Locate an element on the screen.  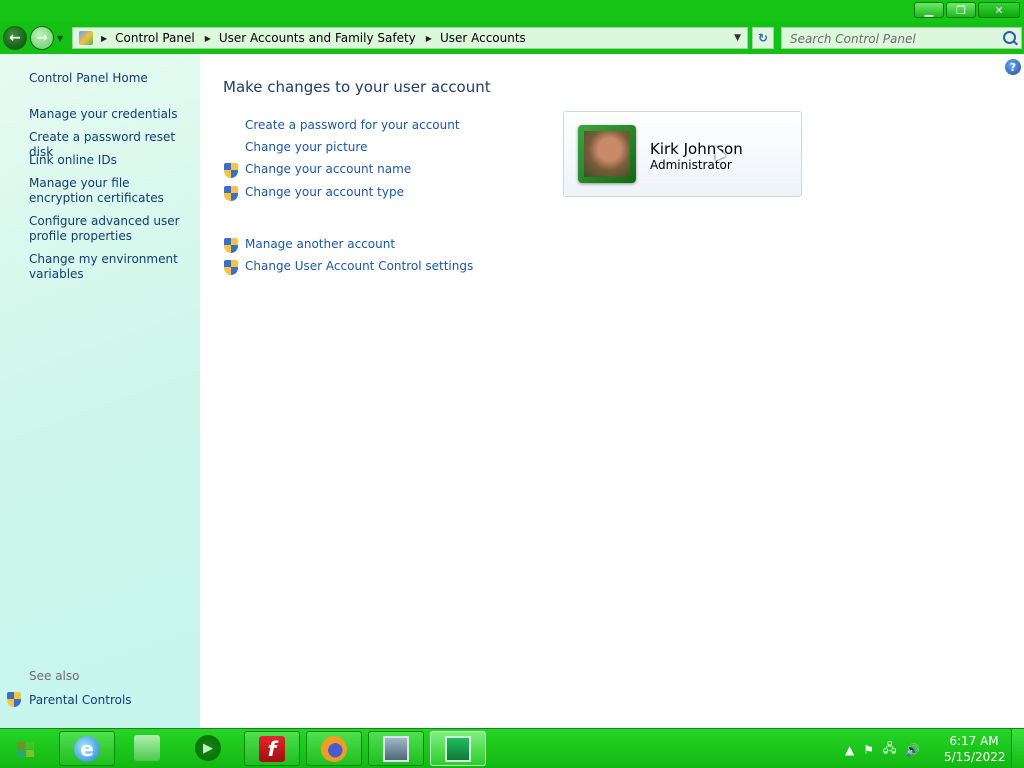
close-button: ✕ is located at coordinates (999, 10).